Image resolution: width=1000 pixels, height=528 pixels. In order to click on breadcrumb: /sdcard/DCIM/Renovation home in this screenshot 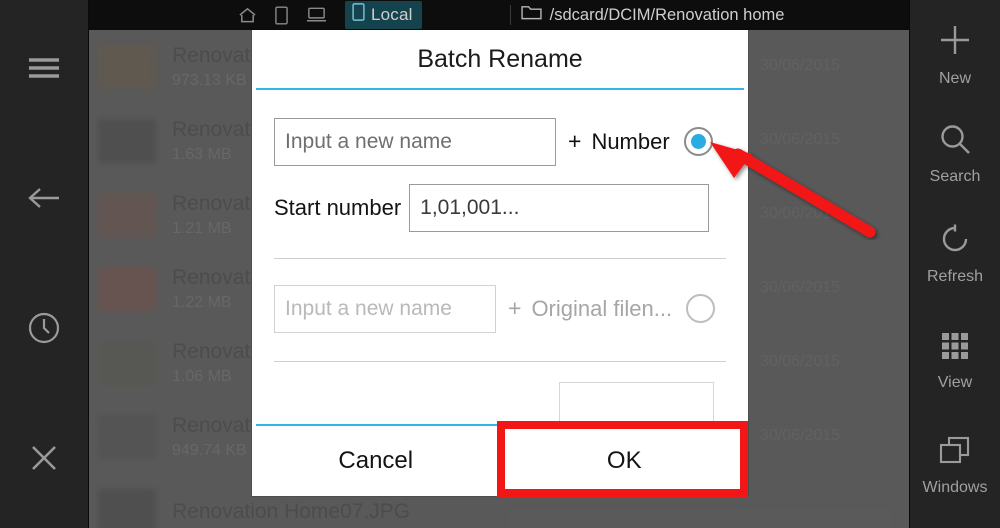, I will do `click(652, 15)`.